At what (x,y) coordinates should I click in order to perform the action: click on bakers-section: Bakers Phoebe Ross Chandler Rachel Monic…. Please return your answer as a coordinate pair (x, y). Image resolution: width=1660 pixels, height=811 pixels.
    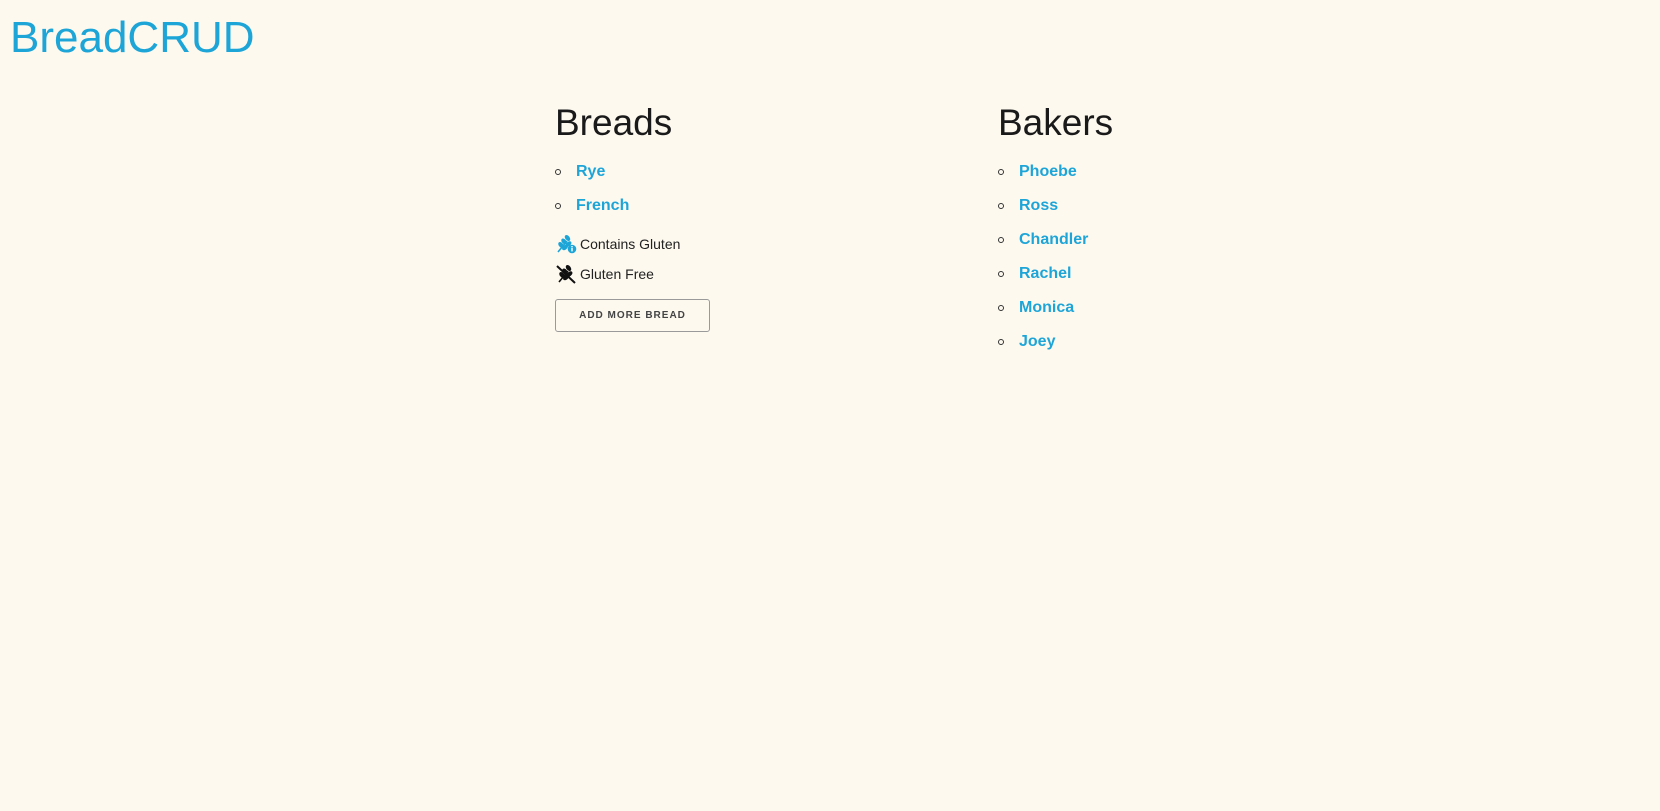
    Looking at the image, I should click on (1198, 234).